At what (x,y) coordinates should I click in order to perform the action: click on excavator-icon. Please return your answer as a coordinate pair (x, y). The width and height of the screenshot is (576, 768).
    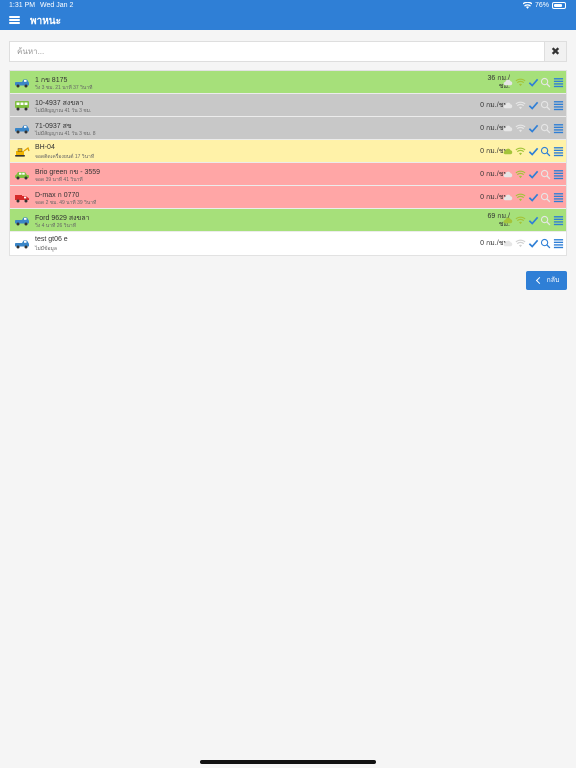
    Looking at the image, I should click on (22, 151).